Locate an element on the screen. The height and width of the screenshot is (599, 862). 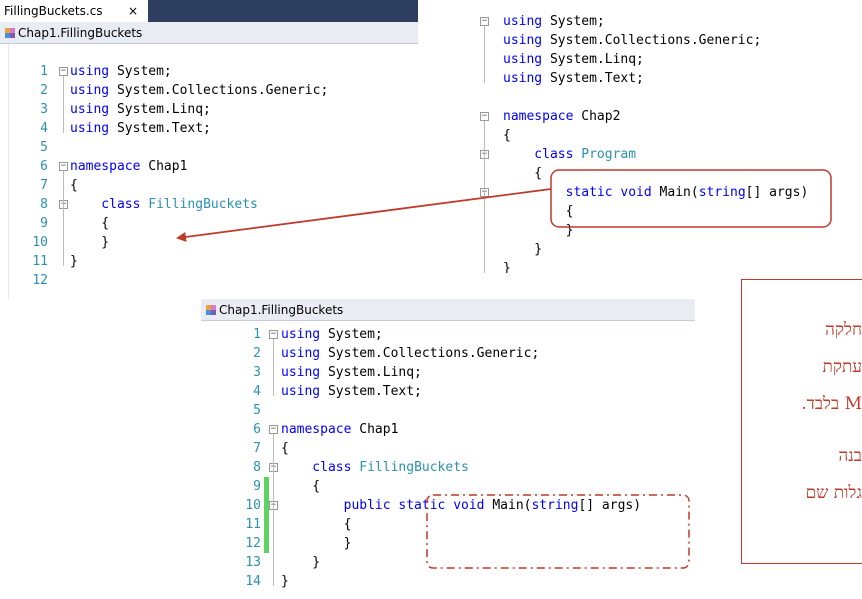
note-line-2: עתקת is located at coordinates (842, 367).